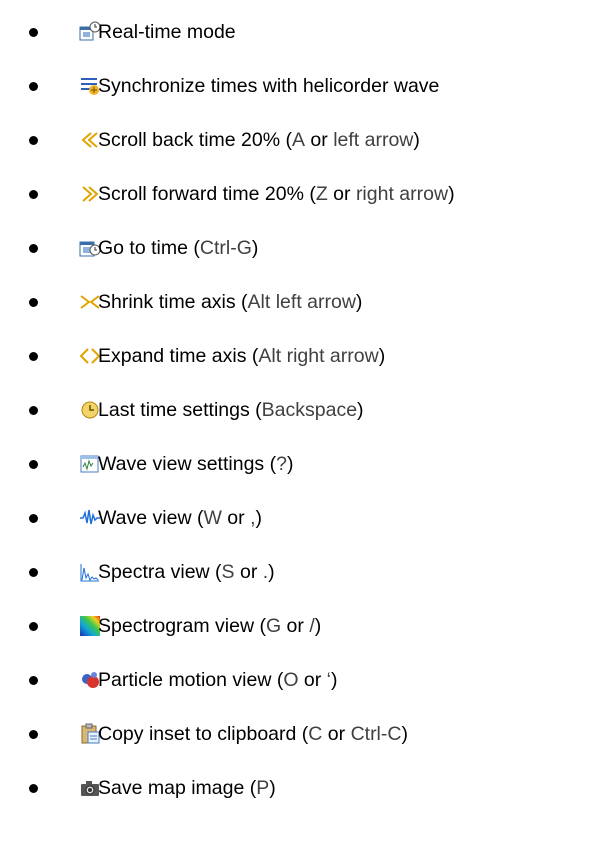 This screenshot has width=590, height=854. What do you see at coordinates (295, 572) in the screenshot?
I see `list-item-spectra-view: Spectra view (S or .)` at bounding box center [295, 572].